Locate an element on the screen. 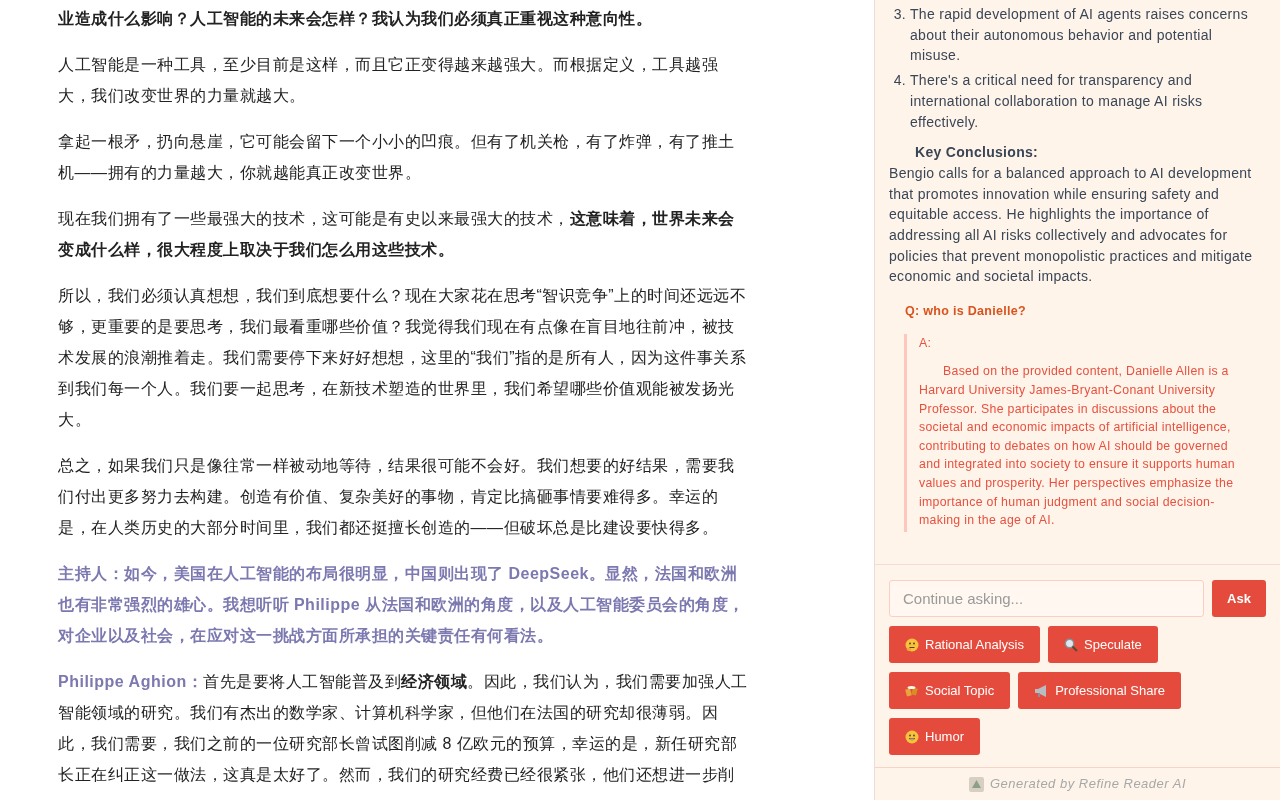  quick-prompt-button: Rational Analysis is located at coordinates (964, 644).